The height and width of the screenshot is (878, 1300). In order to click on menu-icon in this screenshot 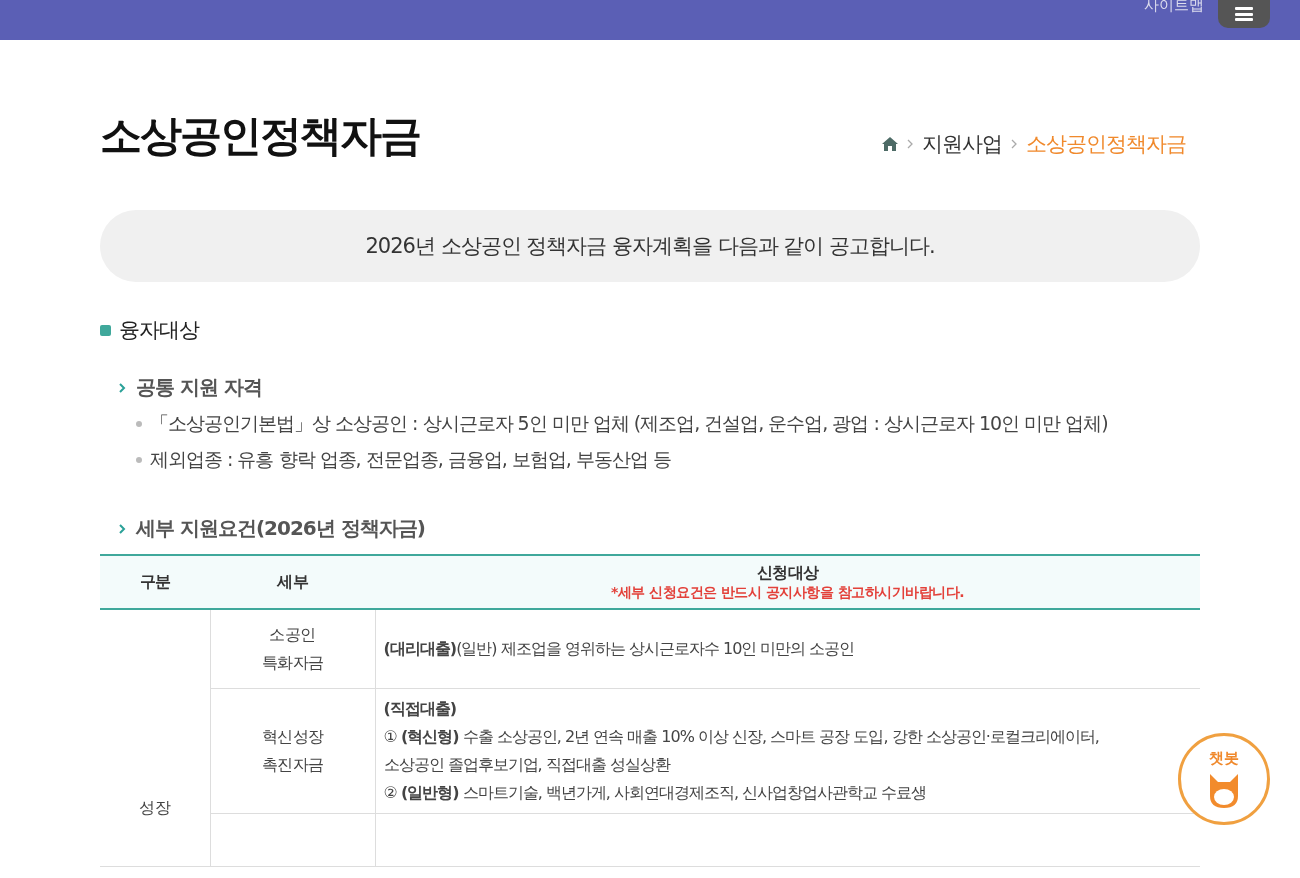, I will do `click(1244, 14)`.